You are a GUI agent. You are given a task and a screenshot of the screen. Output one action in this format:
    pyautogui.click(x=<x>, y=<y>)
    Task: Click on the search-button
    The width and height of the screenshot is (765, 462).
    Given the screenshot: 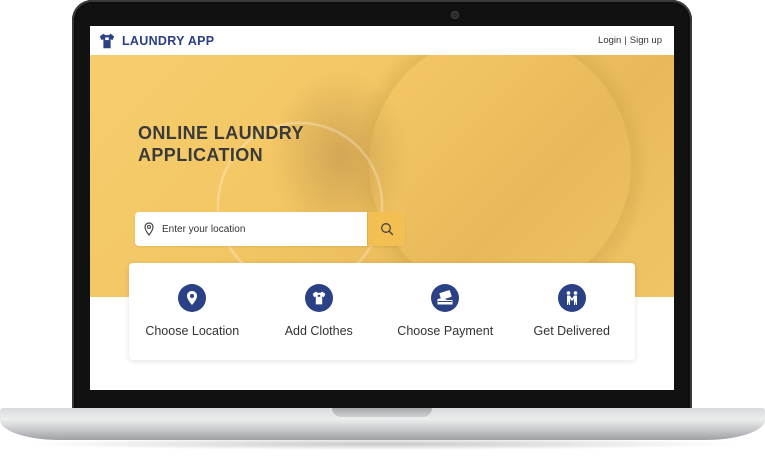 What is the action you would take?
    pyautogui.click(x=386, y=229)
    